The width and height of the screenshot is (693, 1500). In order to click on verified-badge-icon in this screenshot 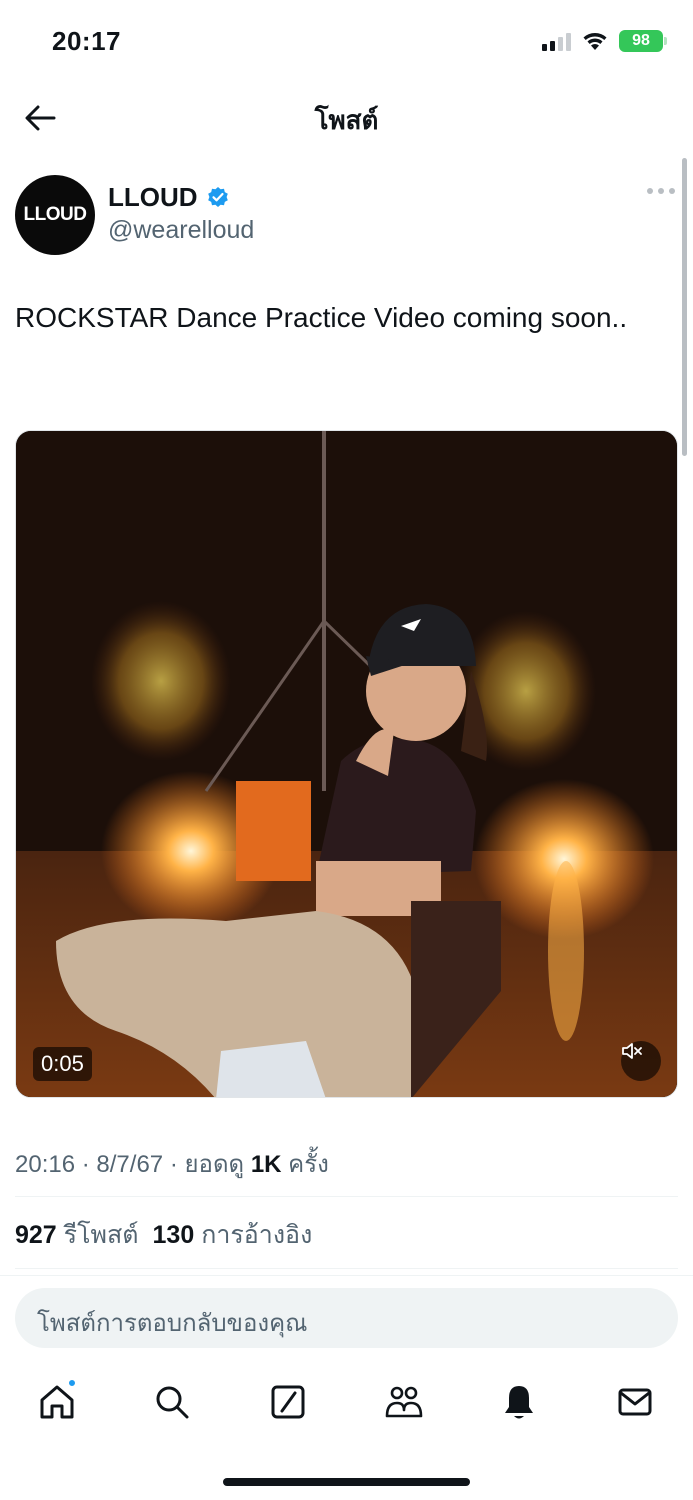, I will do `click(217, 196)`.